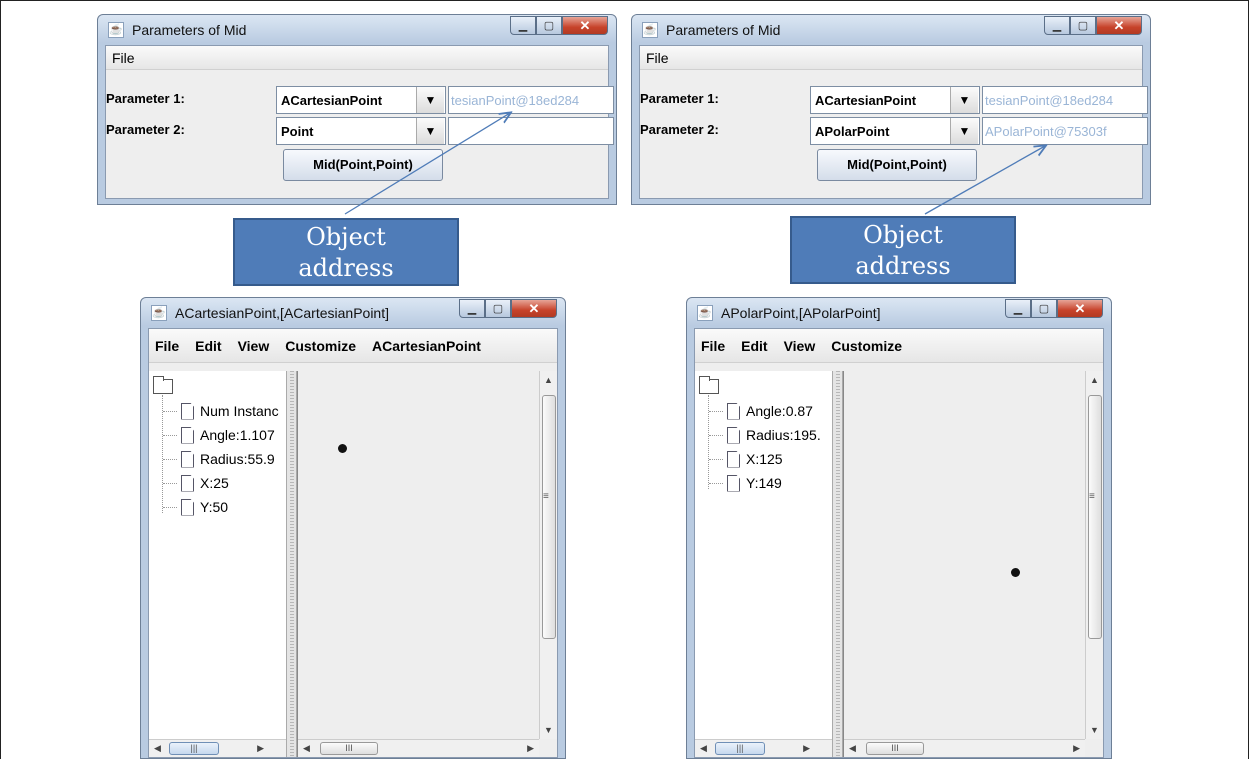 The image size is (1249, 759). I want to click on tree-item: Angle:1.107, so click(225, 435).